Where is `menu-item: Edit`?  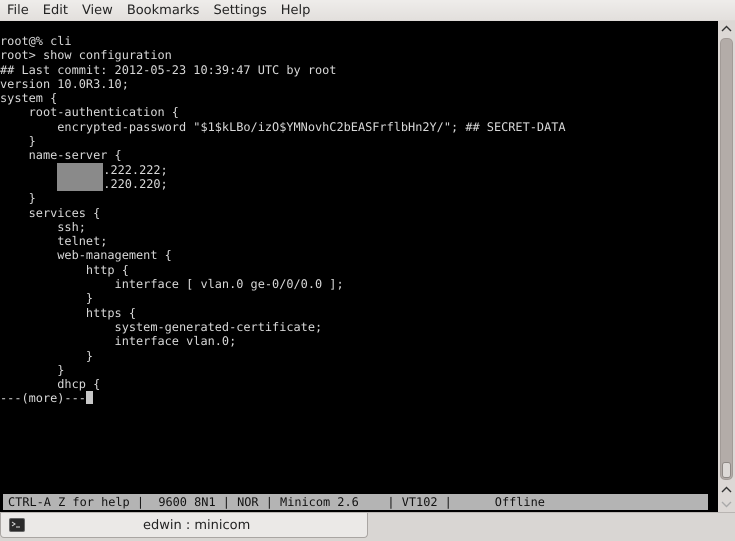 menu-item: Edit is located at coordinates (56, 10).